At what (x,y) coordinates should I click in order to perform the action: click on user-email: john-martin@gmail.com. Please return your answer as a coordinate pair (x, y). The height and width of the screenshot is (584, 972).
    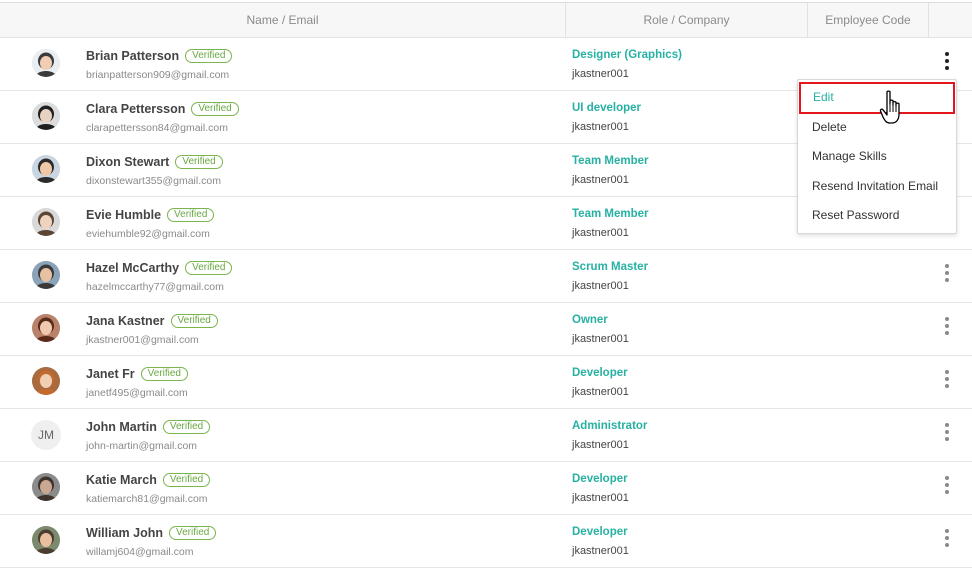
    Looking at the image, I should click on (142, 446).